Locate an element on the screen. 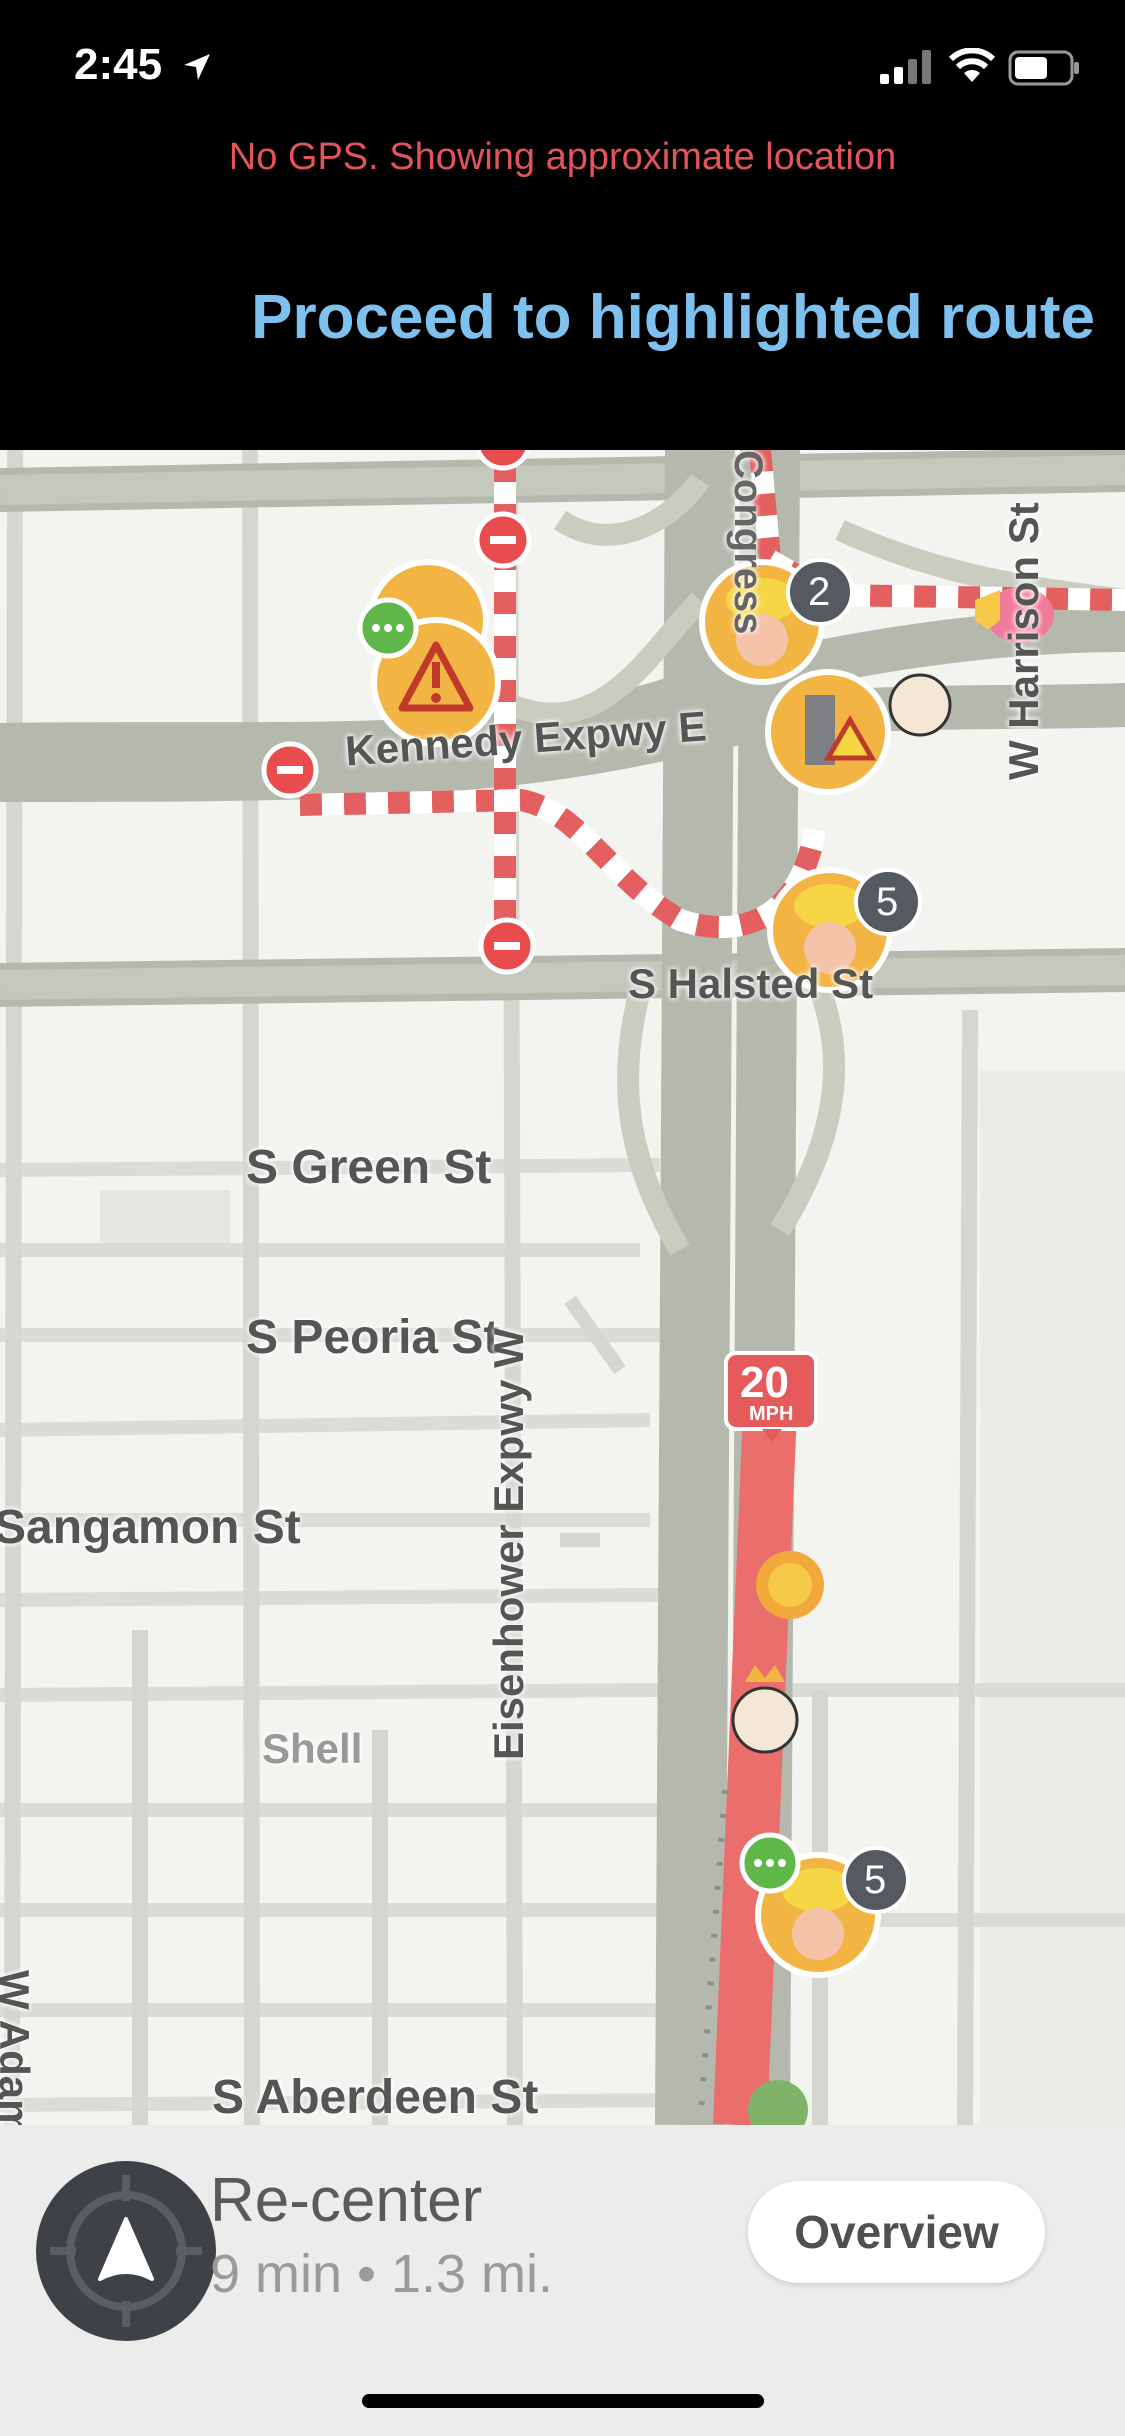  signal-icon is located at coordinates (905, 67).